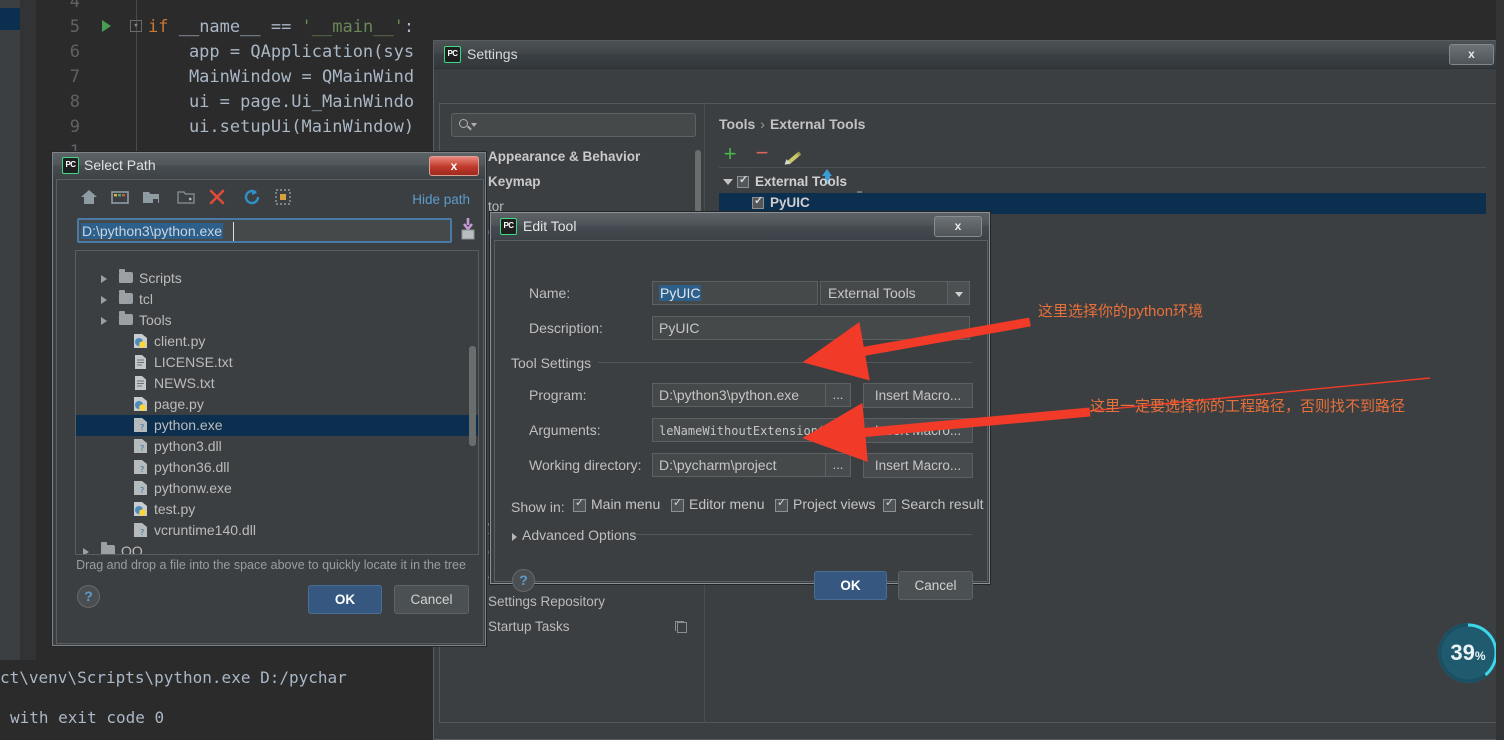 This screenshot has height=740, width=1504. What do you see at coordinates (283, 197) in the screenshot?
I see `show-hidden-icon` at bounding box center [283, 197].